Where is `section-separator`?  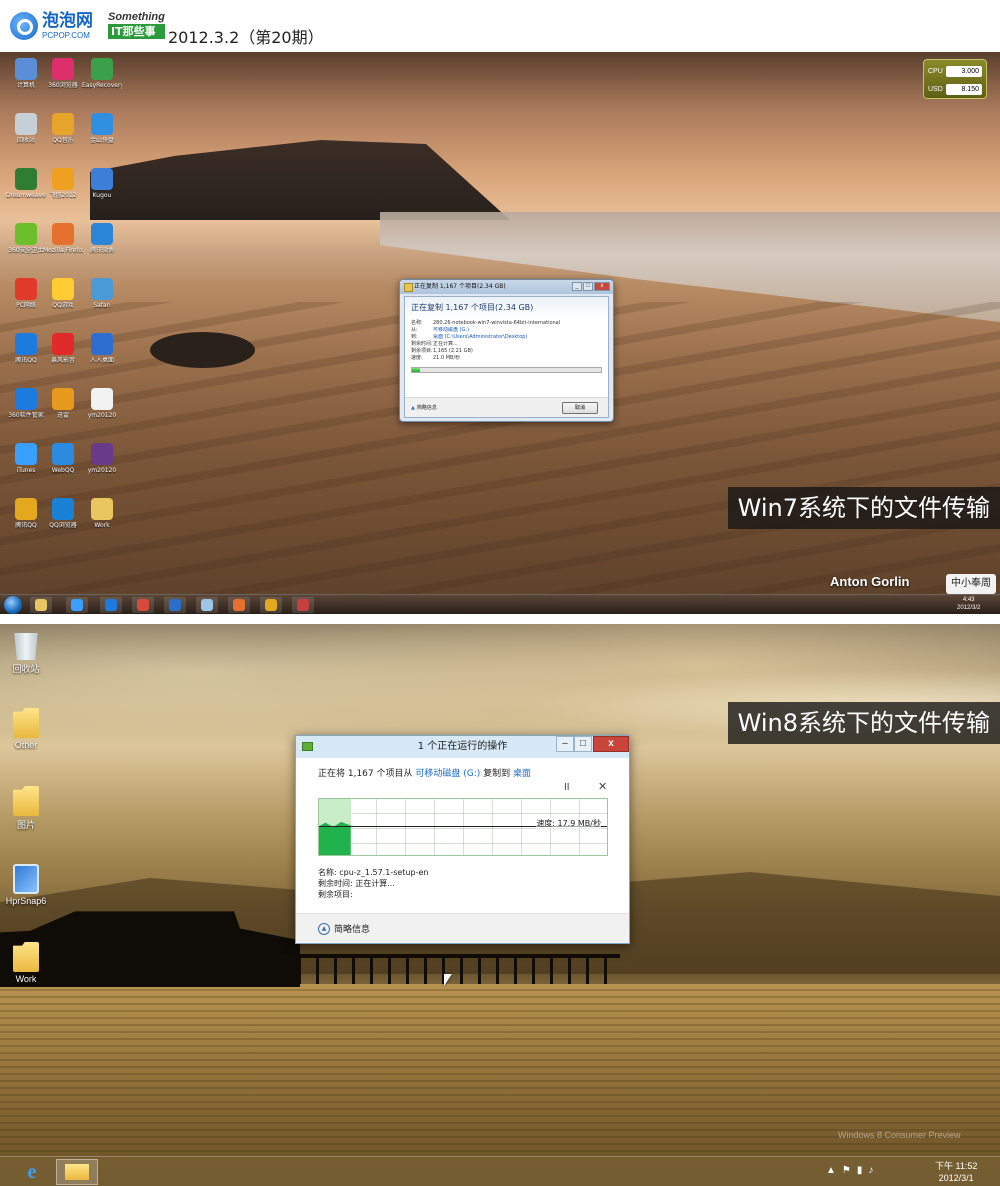 section-separator is located at coordinates (500, 619).